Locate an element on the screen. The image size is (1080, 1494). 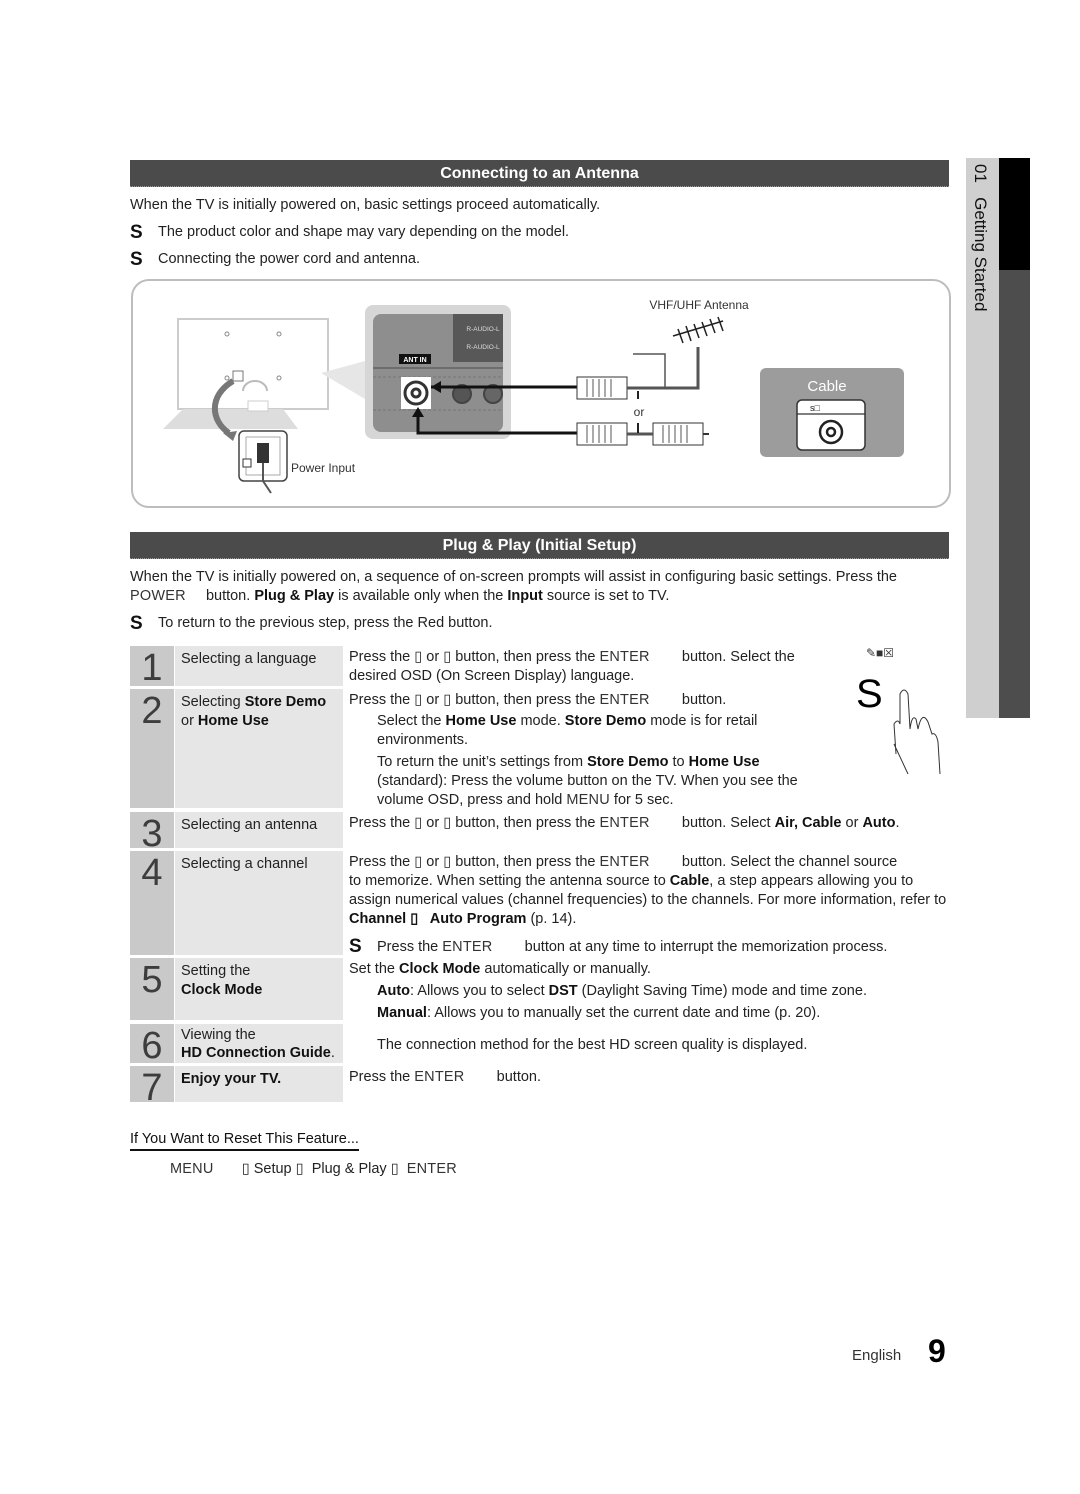
step-title: Selecting a channel is located at coordinates (259, 903).